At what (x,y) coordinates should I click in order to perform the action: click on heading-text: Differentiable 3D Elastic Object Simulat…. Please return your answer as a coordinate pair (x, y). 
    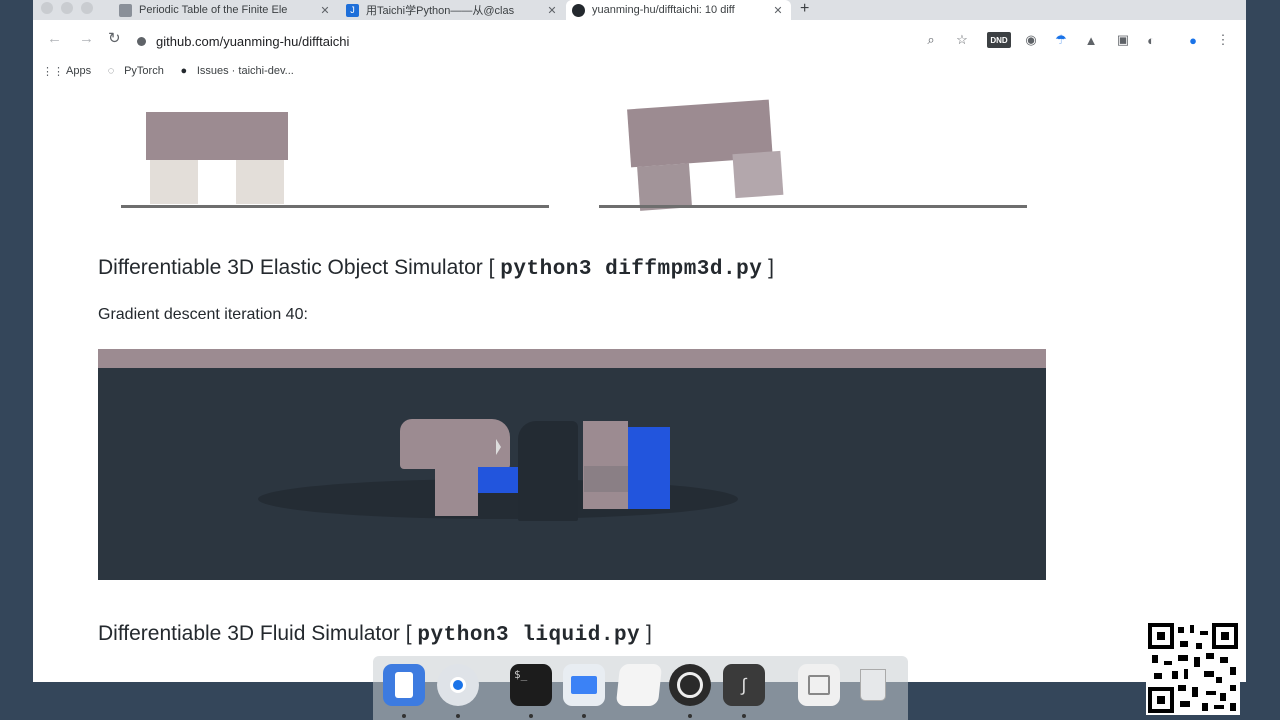
    Looking at the image, I should click on (299, 267).